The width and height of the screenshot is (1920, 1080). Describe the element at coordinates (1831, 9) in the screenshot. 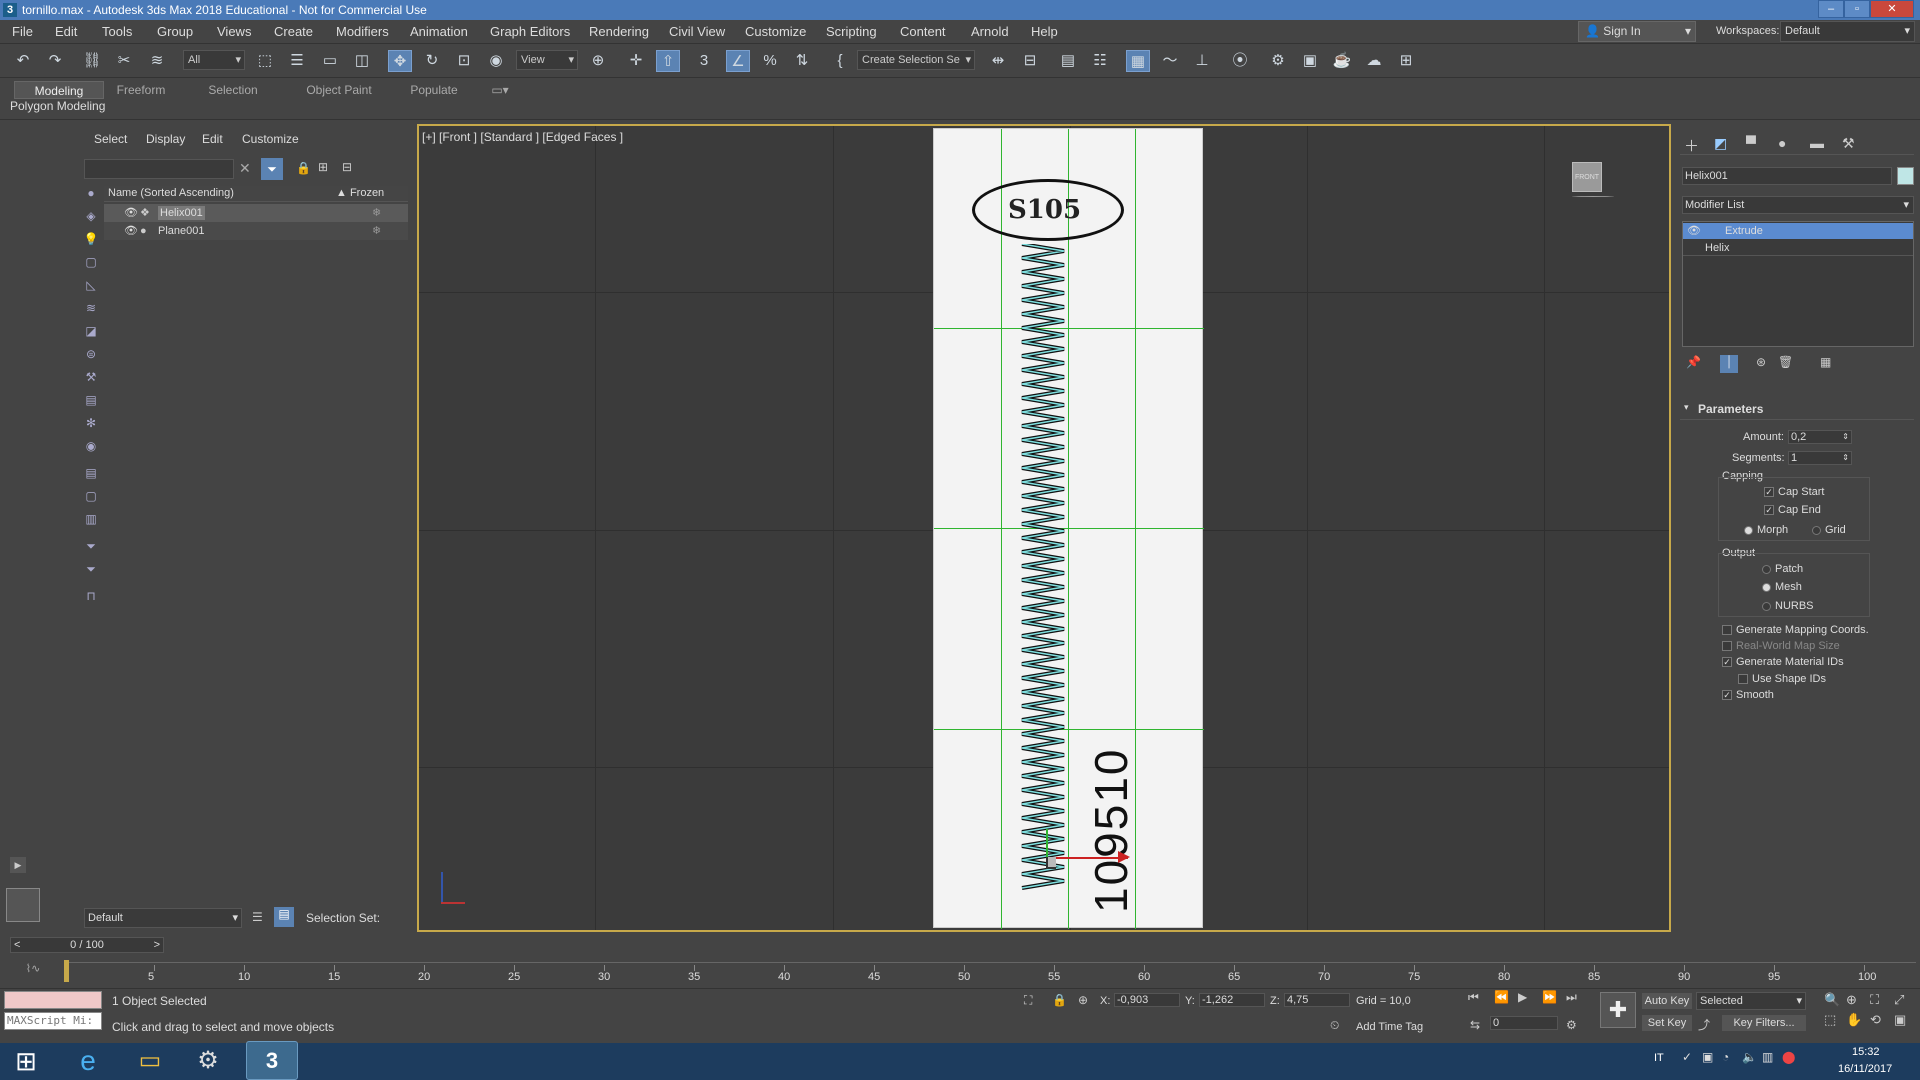

I see `minimize-button: –` at that location.